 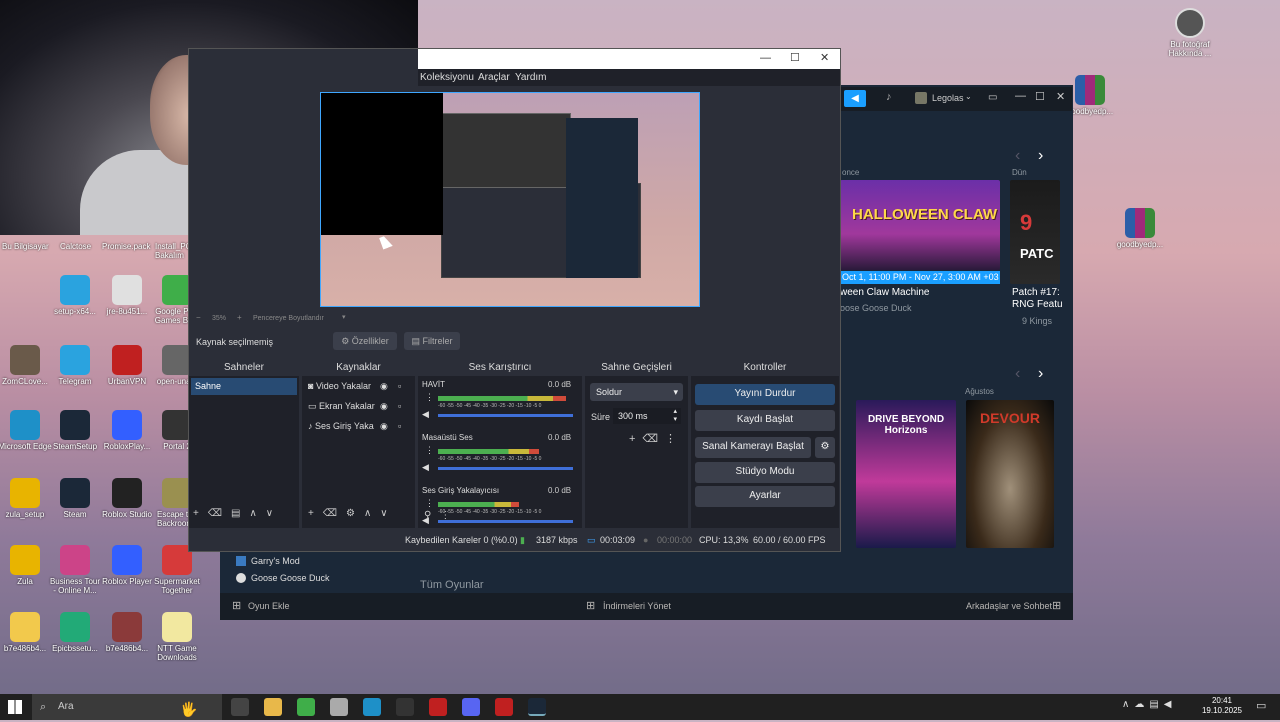 I want to click on filter-icon: ▤, so click(x=240, y=513).